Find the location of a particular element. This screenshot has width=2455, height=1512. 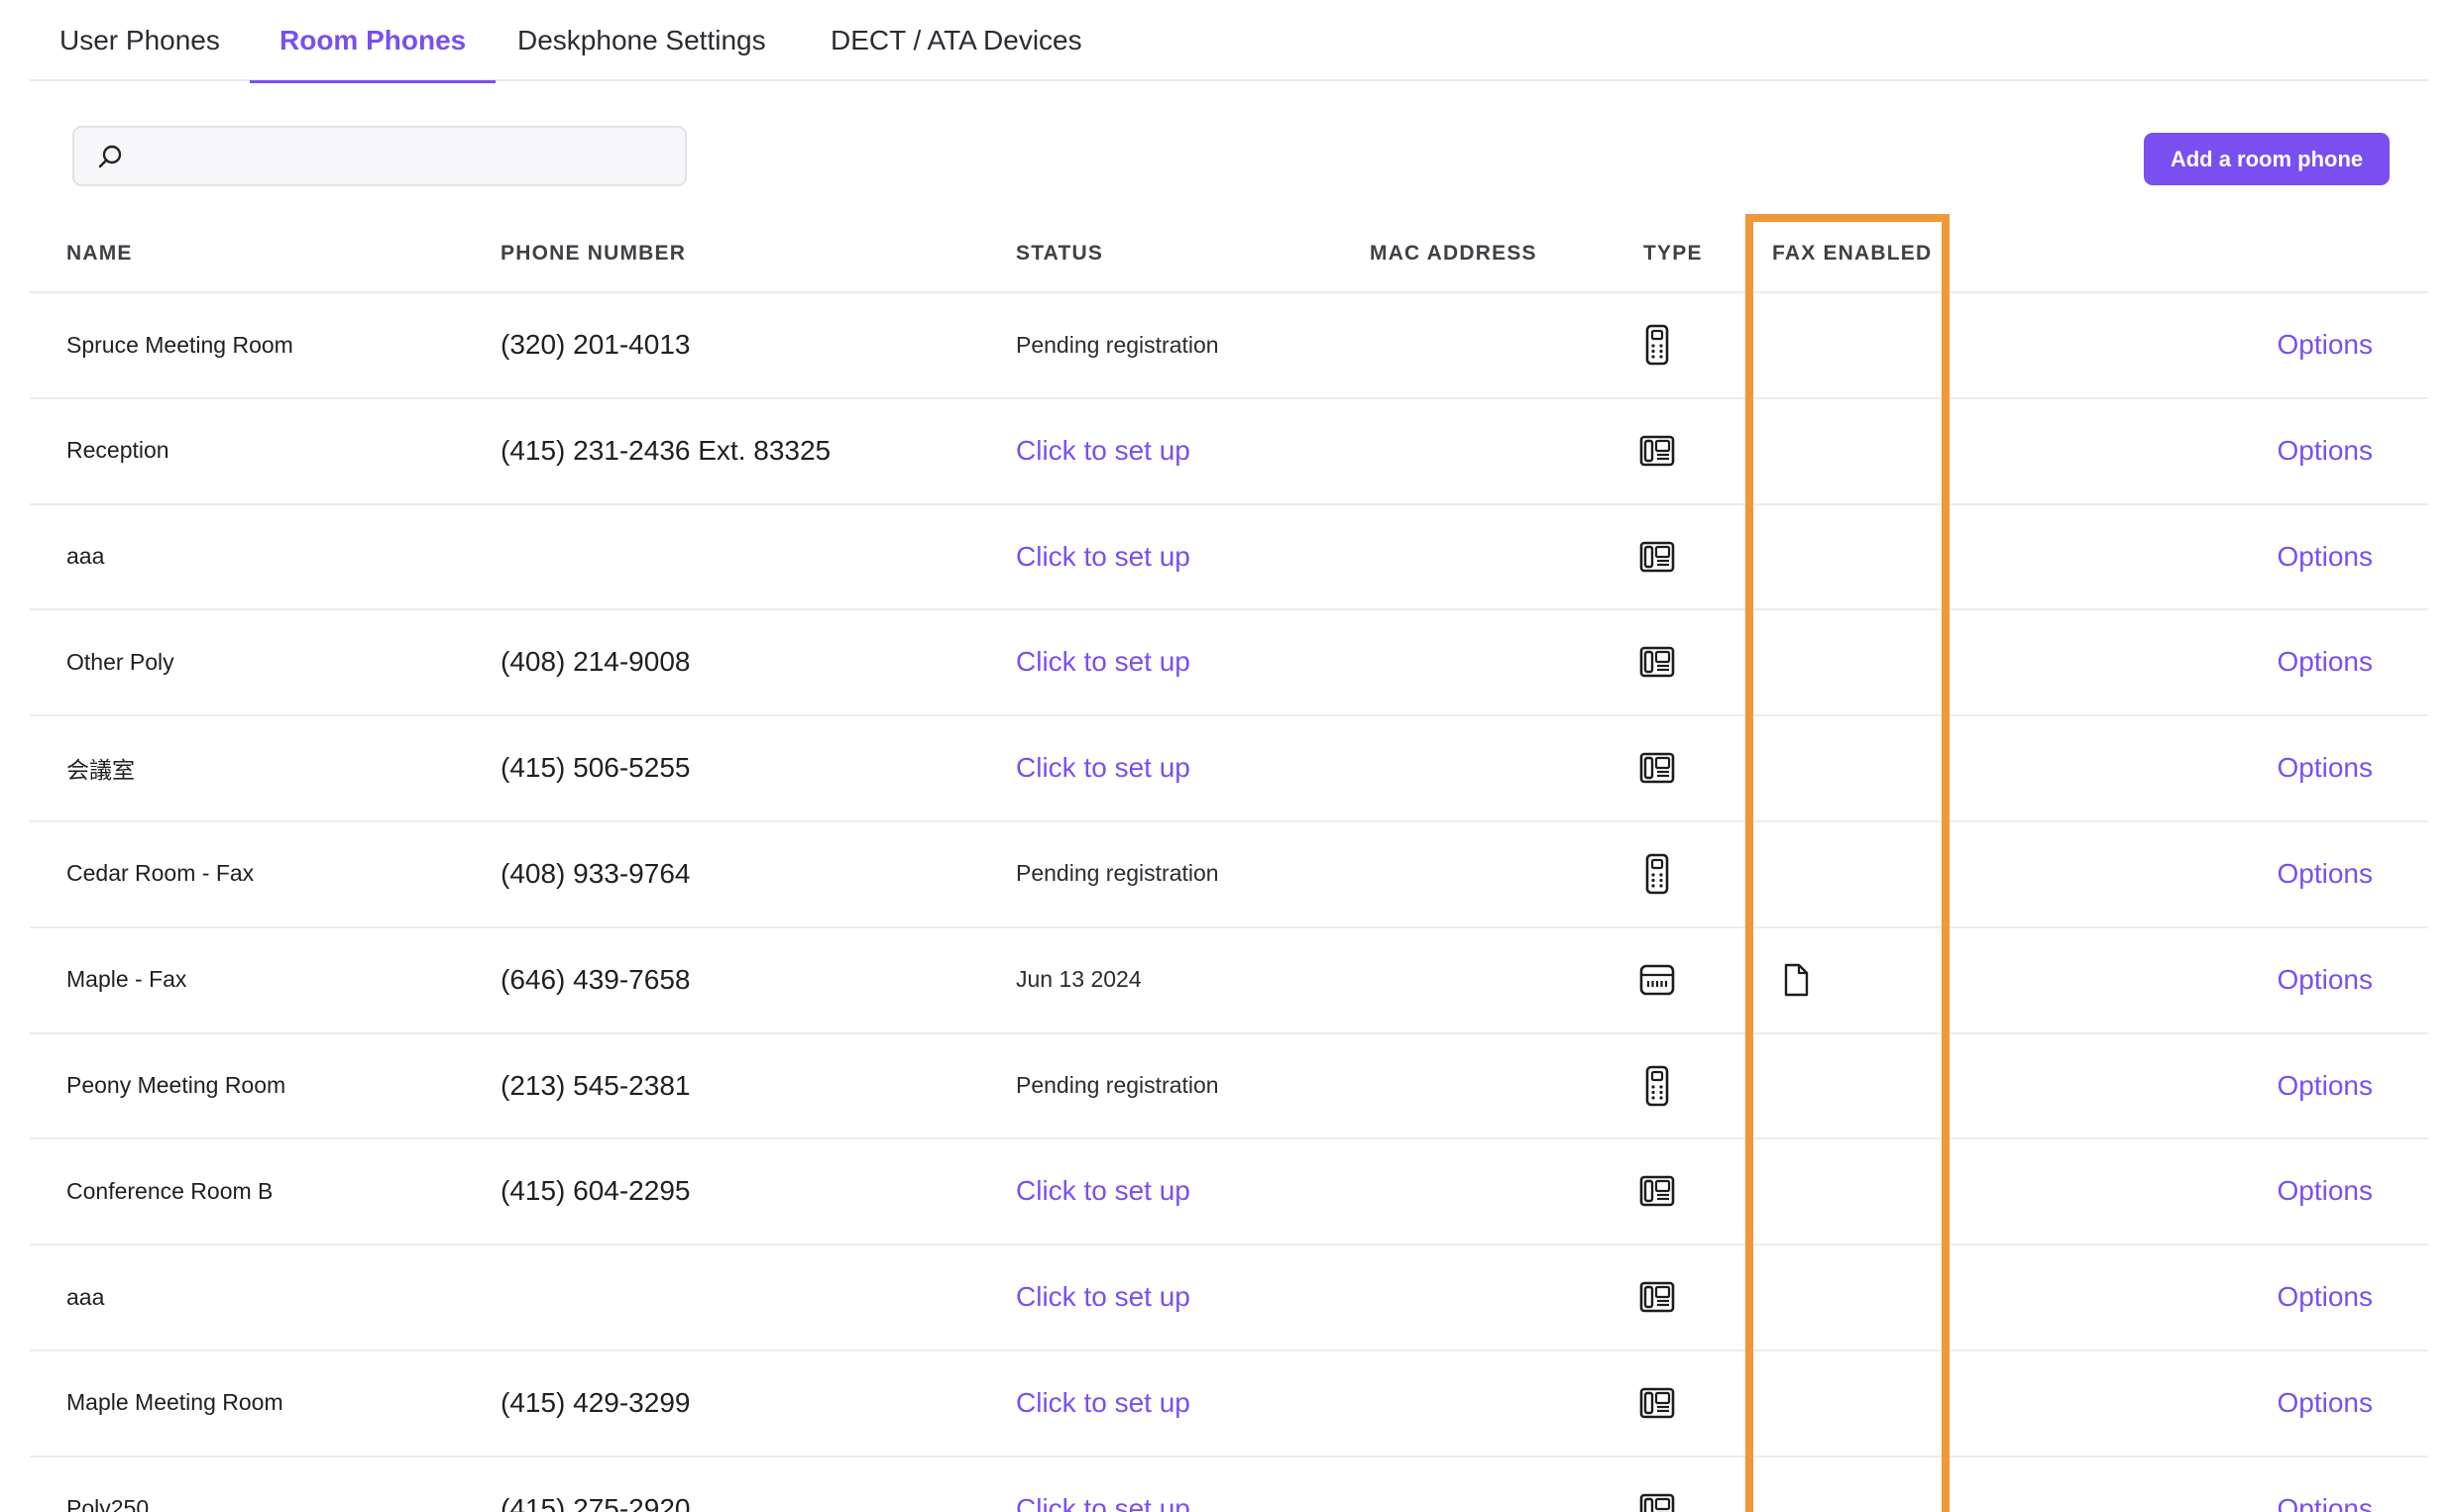

tab-room-phones: Room Phones is located at coordinates (373, 41).